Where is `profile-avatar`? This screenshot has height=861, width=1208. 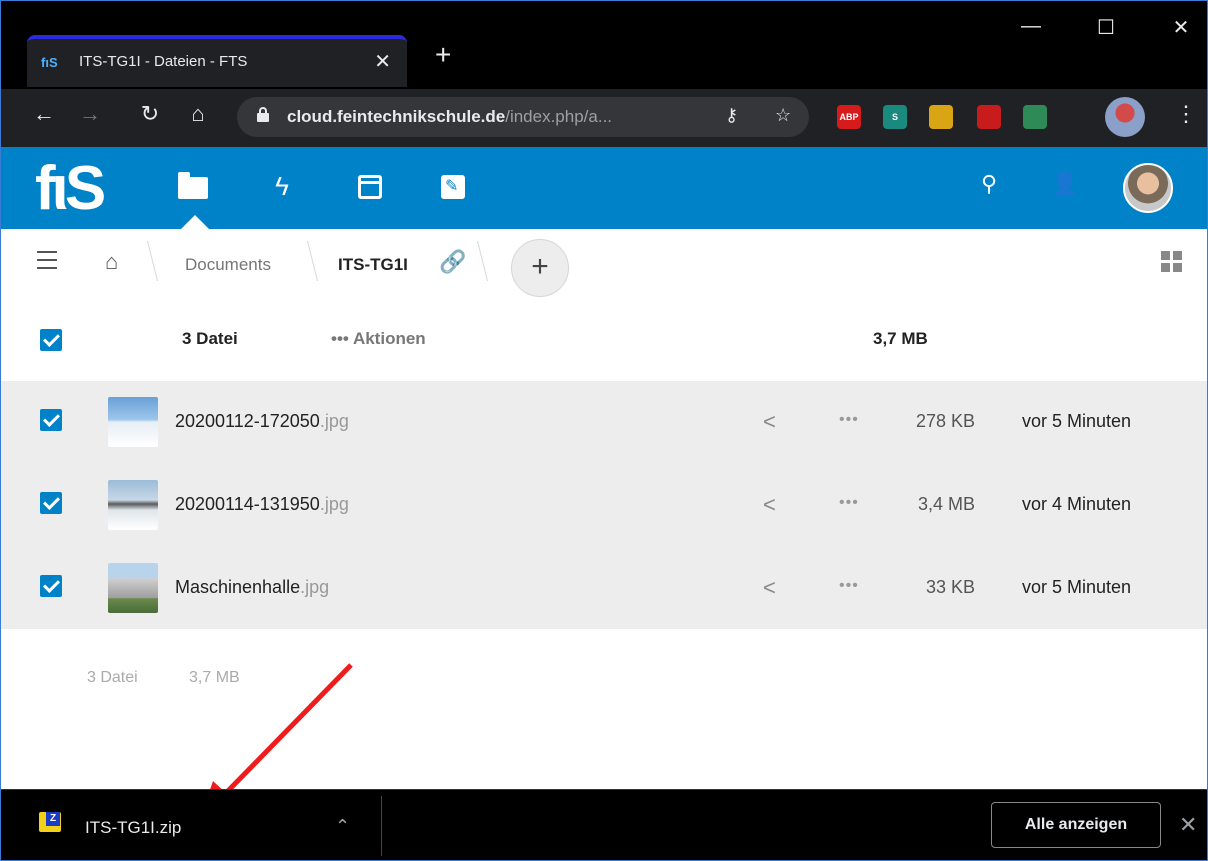 profile-avatar is located at coordinates (1125, 117).